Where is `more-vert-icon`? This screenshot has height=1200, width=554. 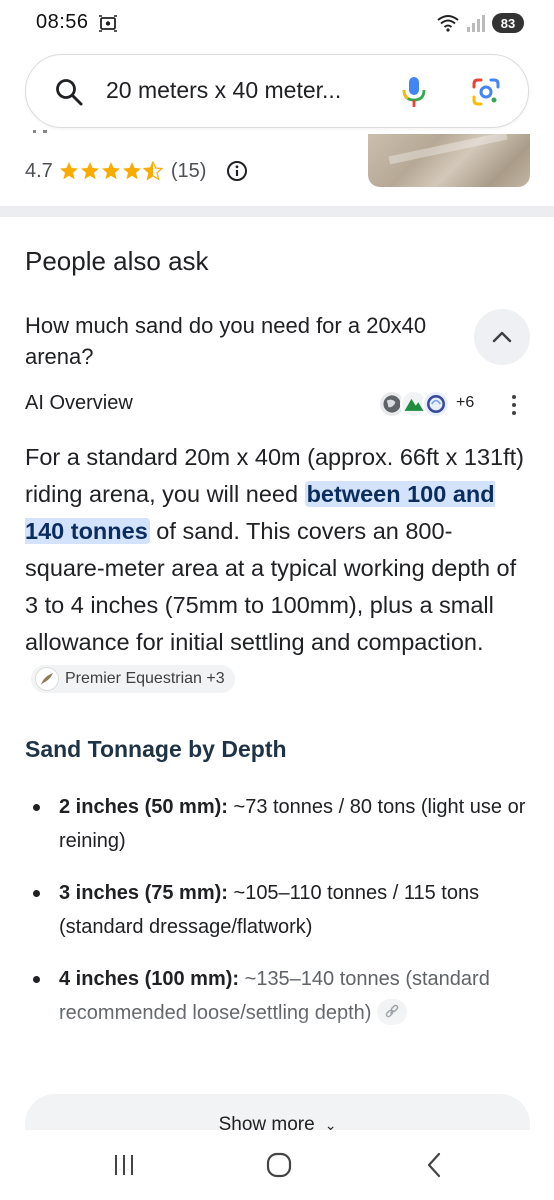
more-vert-icon is located at coordinates (514, 405).